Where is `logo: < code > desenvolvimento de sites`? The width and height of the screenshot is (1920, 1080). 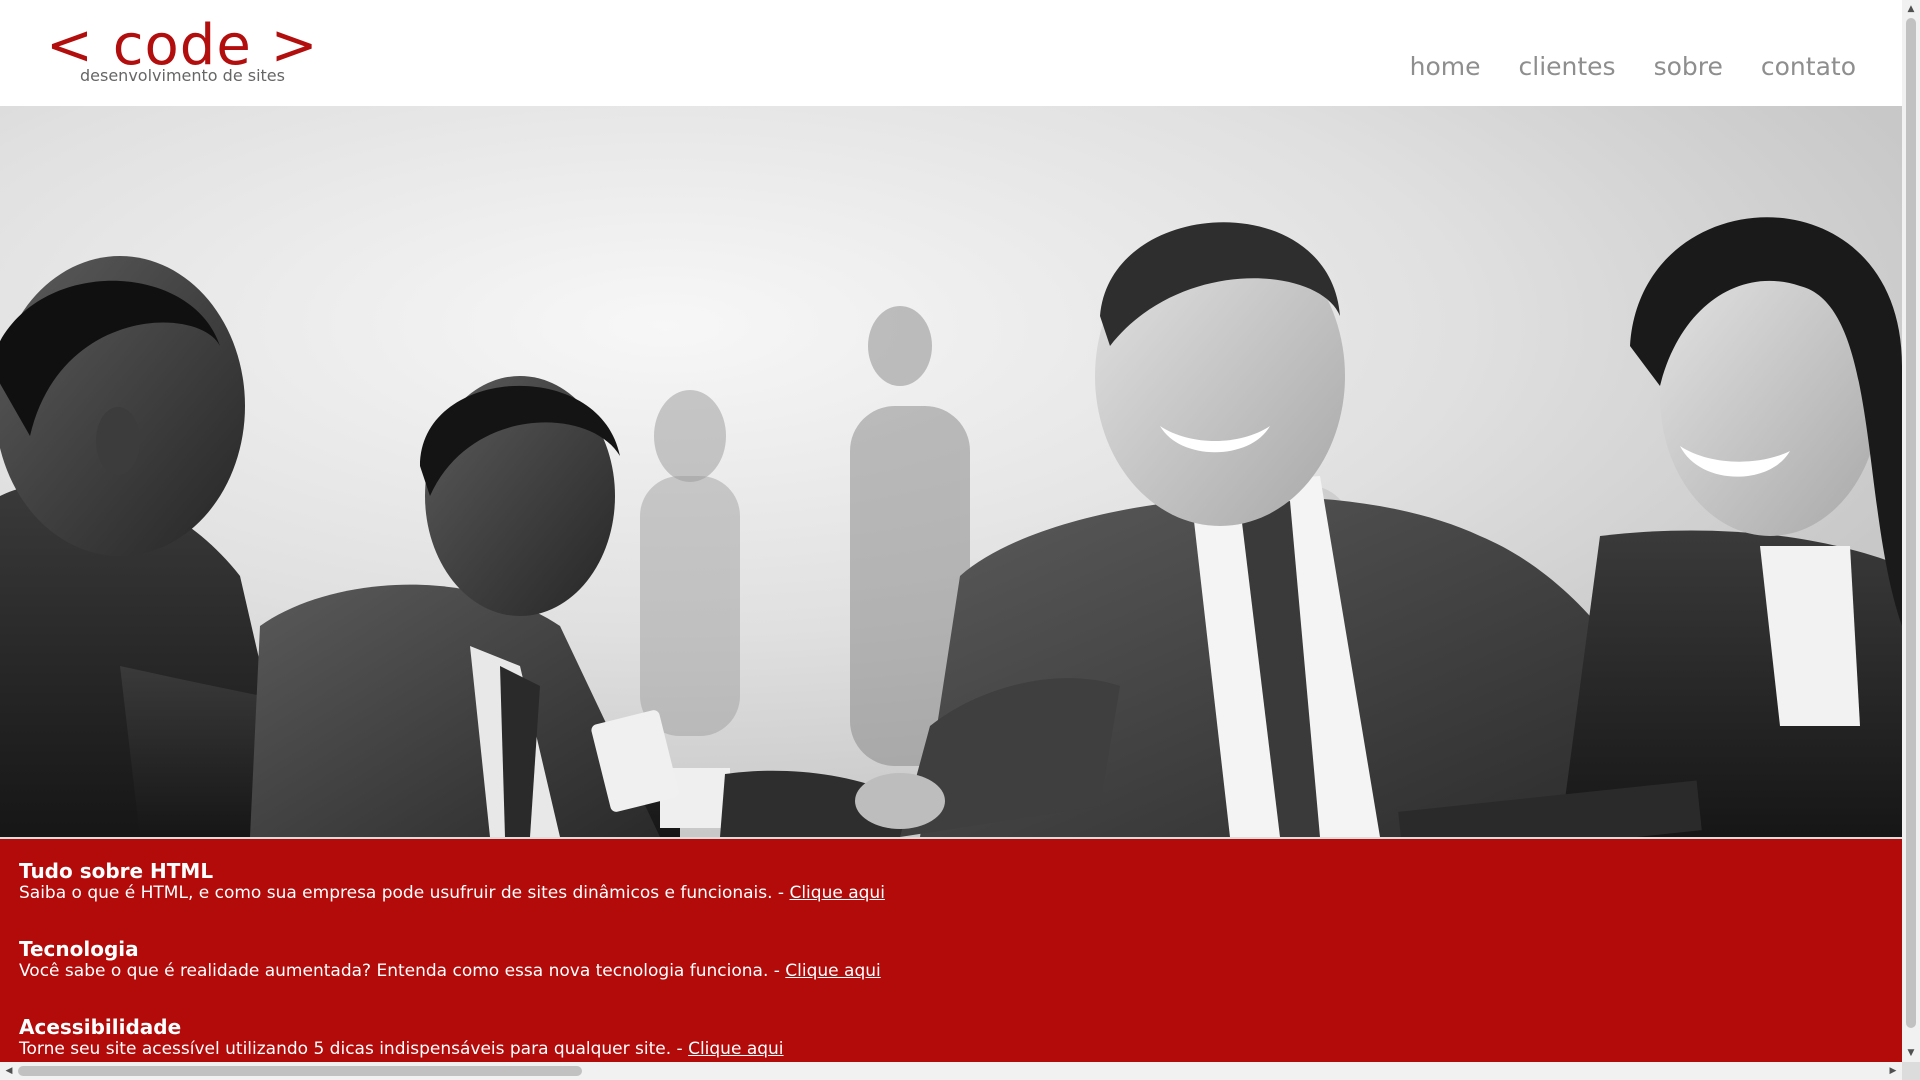 logo: < code > desenvolvimento de sites is located at coordinates (182, 52).